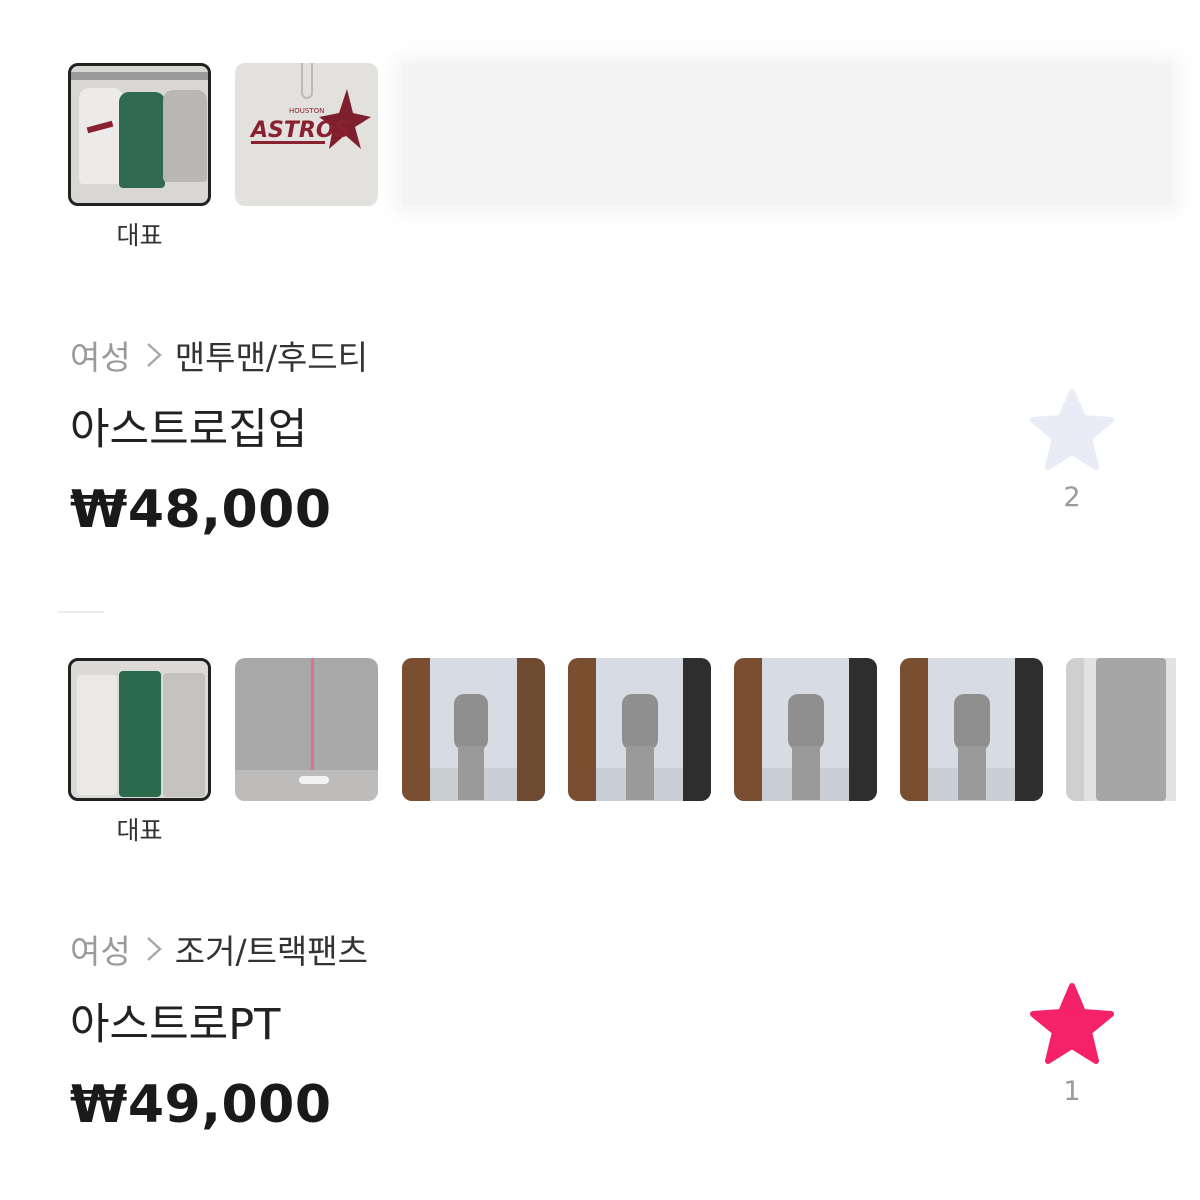 This screenshot has height=1200, width=1200. Describe the element at coordinates (139, 729) in the screenshot. I see `listing-2-thumbnail-representative` at that location.